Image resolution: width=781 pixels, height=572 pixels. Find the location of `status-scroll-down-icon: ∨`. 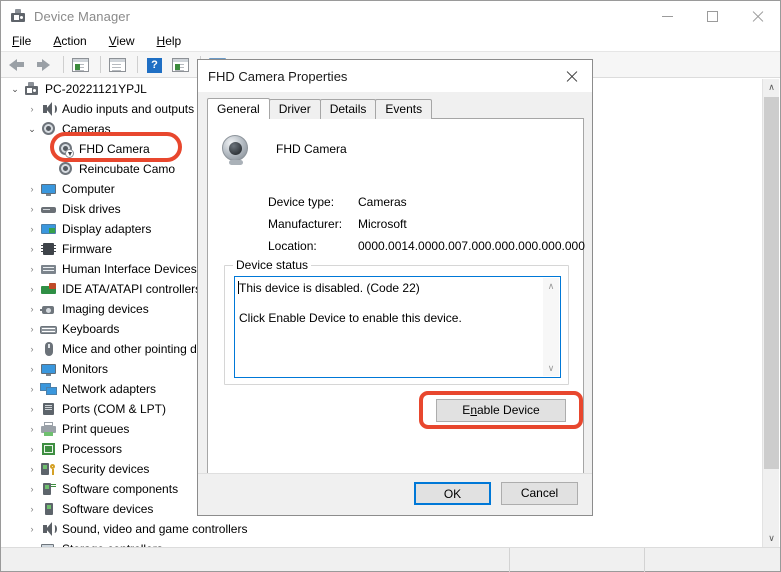

status-scroll-down-icon: ∨ is located at coordinates (551, 368).